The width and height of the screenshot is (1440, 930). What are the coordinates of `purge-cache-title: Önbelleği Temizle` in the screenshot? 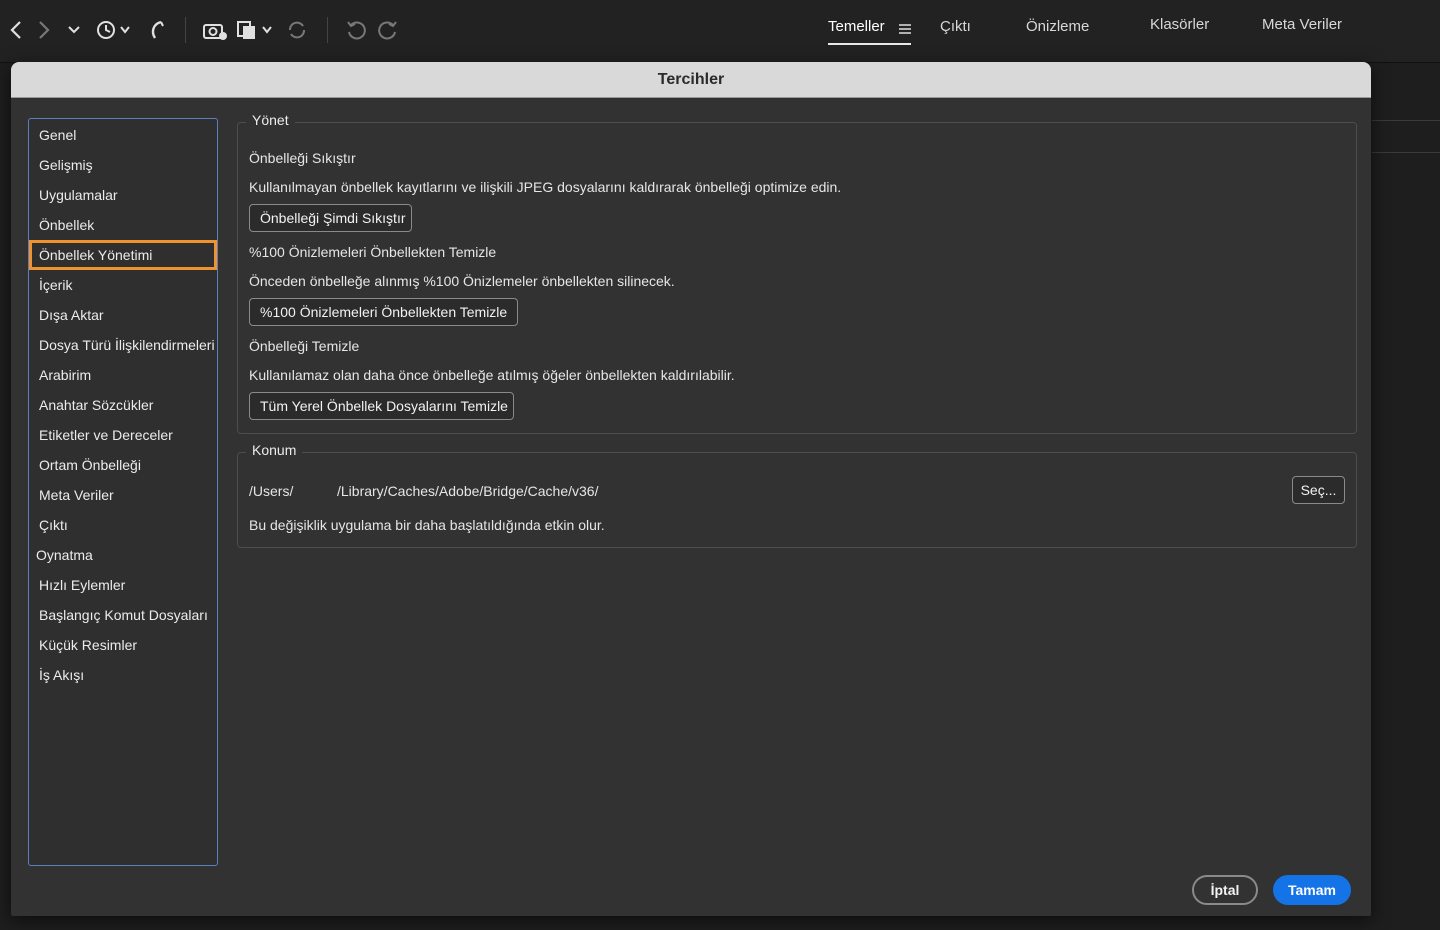 It's located at (304, 346).